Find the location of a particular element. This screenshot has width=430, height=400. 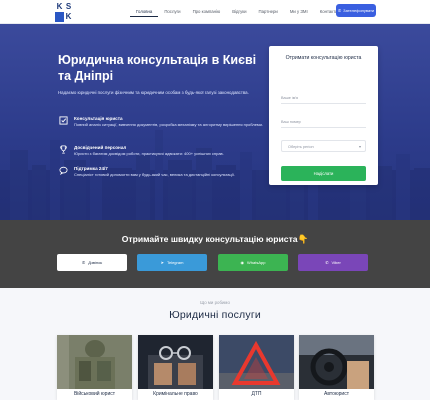

call-button-label: Зателефонувати is located at coordinates (359, 10).